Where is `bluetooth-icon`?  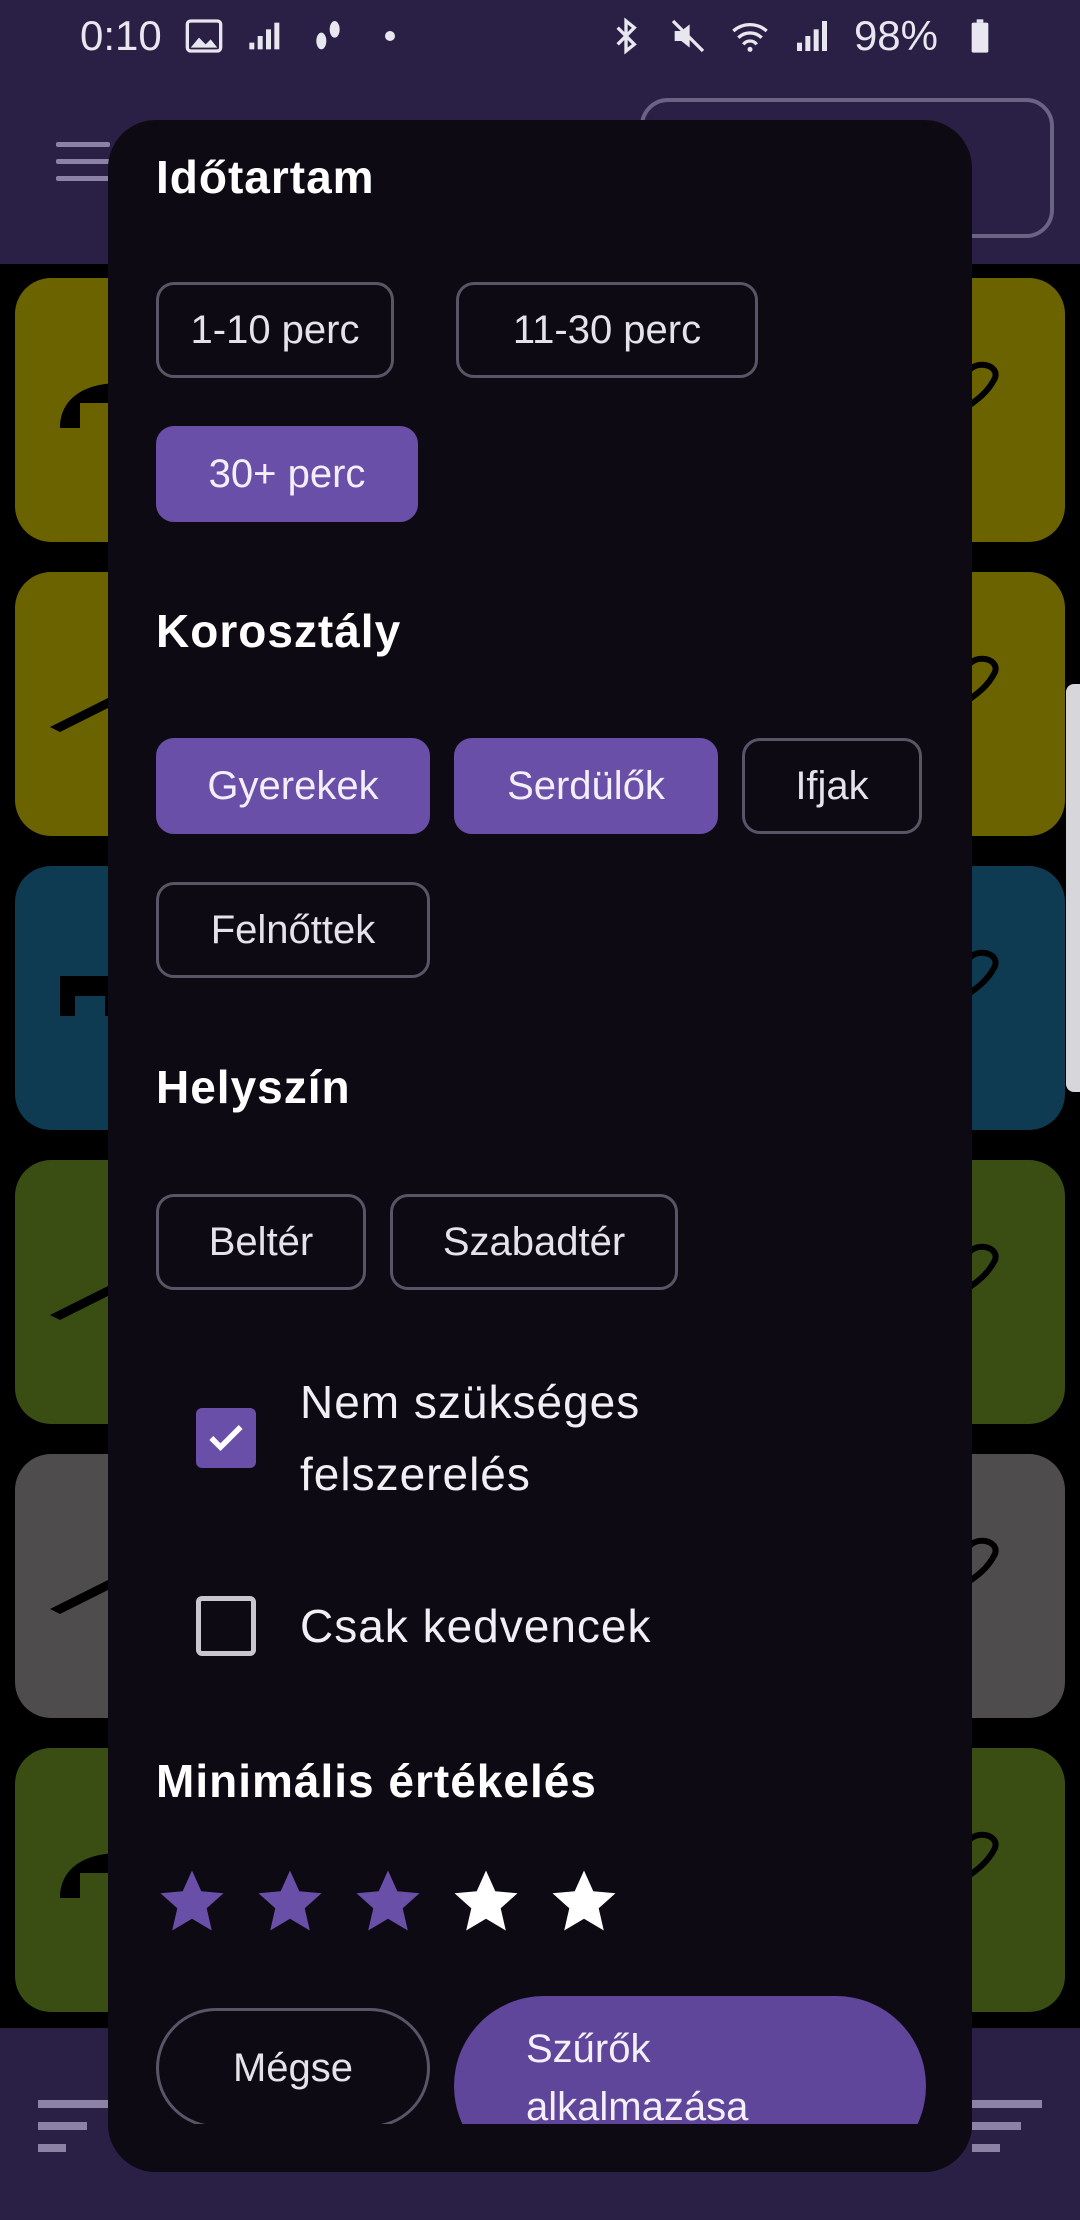 bluetooth-icon is located at coordinates (626, 36).